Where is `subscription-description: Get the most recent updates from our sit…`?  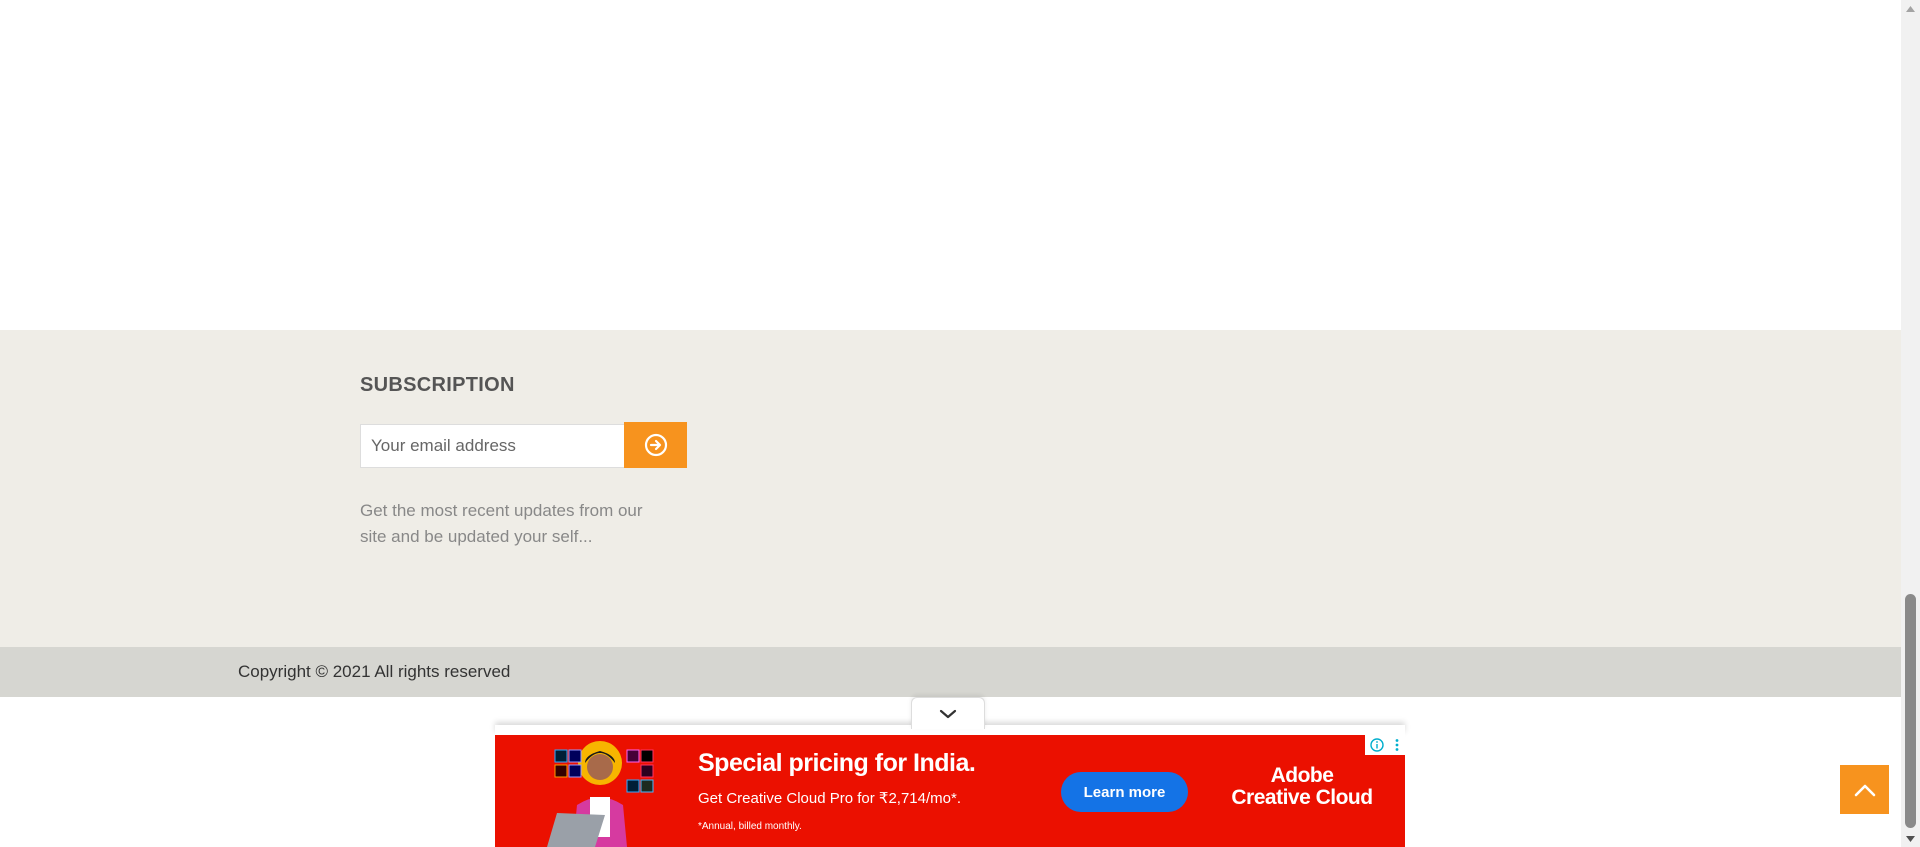
subscription-description: Get the most recent updates from our sit… is located at coordinates (501, 523).